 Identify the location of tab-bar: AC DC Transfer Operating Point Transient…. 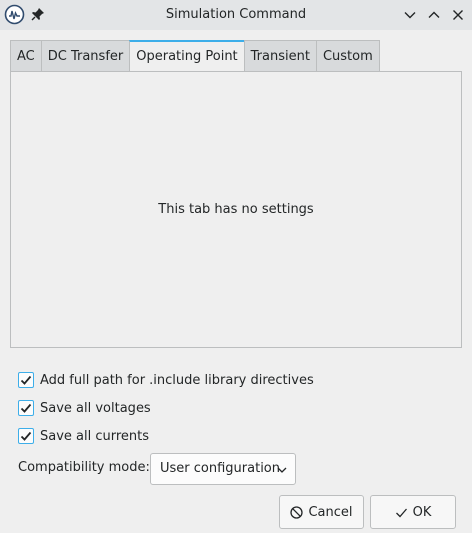
(195, 56).